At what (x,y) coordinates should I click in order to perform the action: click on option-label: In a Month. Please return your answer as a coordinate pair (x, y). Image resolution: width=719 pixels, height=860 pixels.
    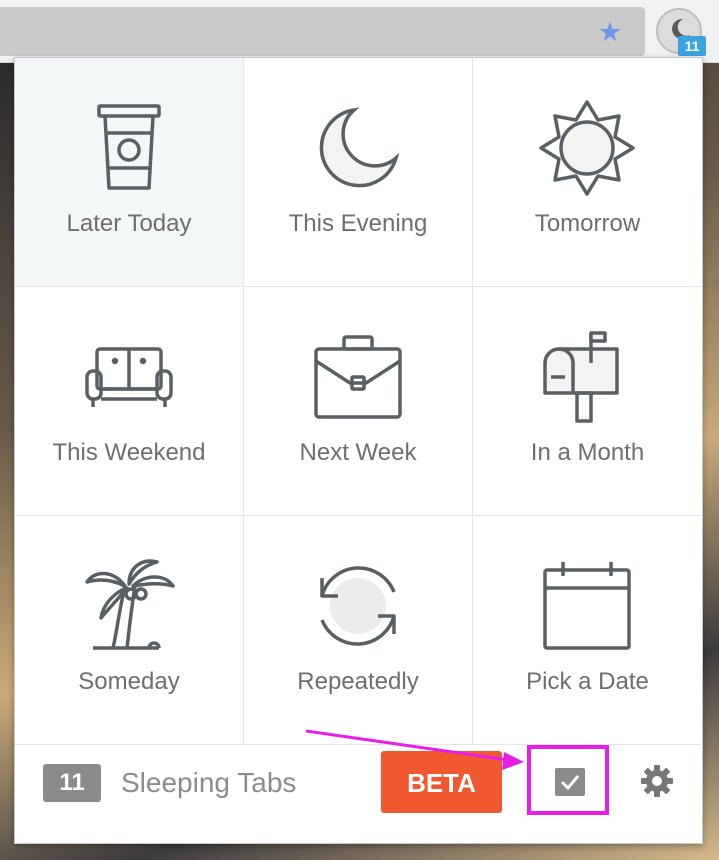
    Looking at the image, I should click on (587, 452).